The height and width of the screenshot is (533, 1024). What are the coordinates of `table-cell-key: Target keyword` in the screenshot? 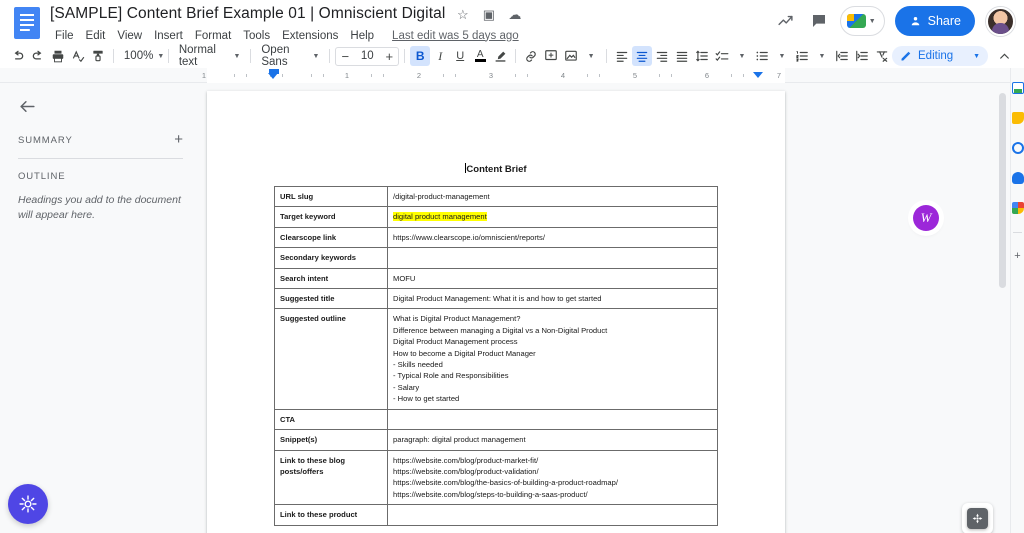 It's located at (331, 217).